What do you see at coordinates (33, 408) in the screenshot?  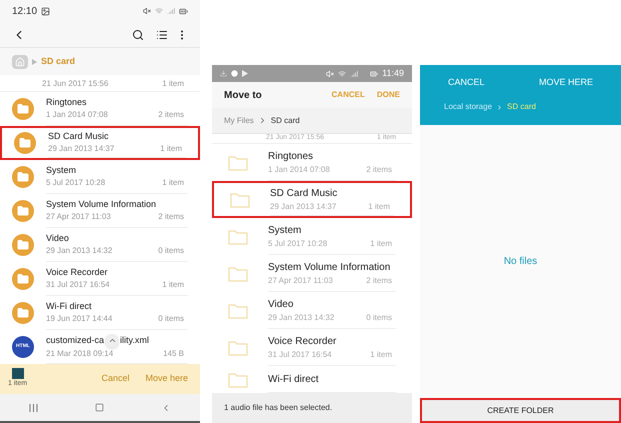 I see `recent-apps-icon` at bounding box center [33, 408].